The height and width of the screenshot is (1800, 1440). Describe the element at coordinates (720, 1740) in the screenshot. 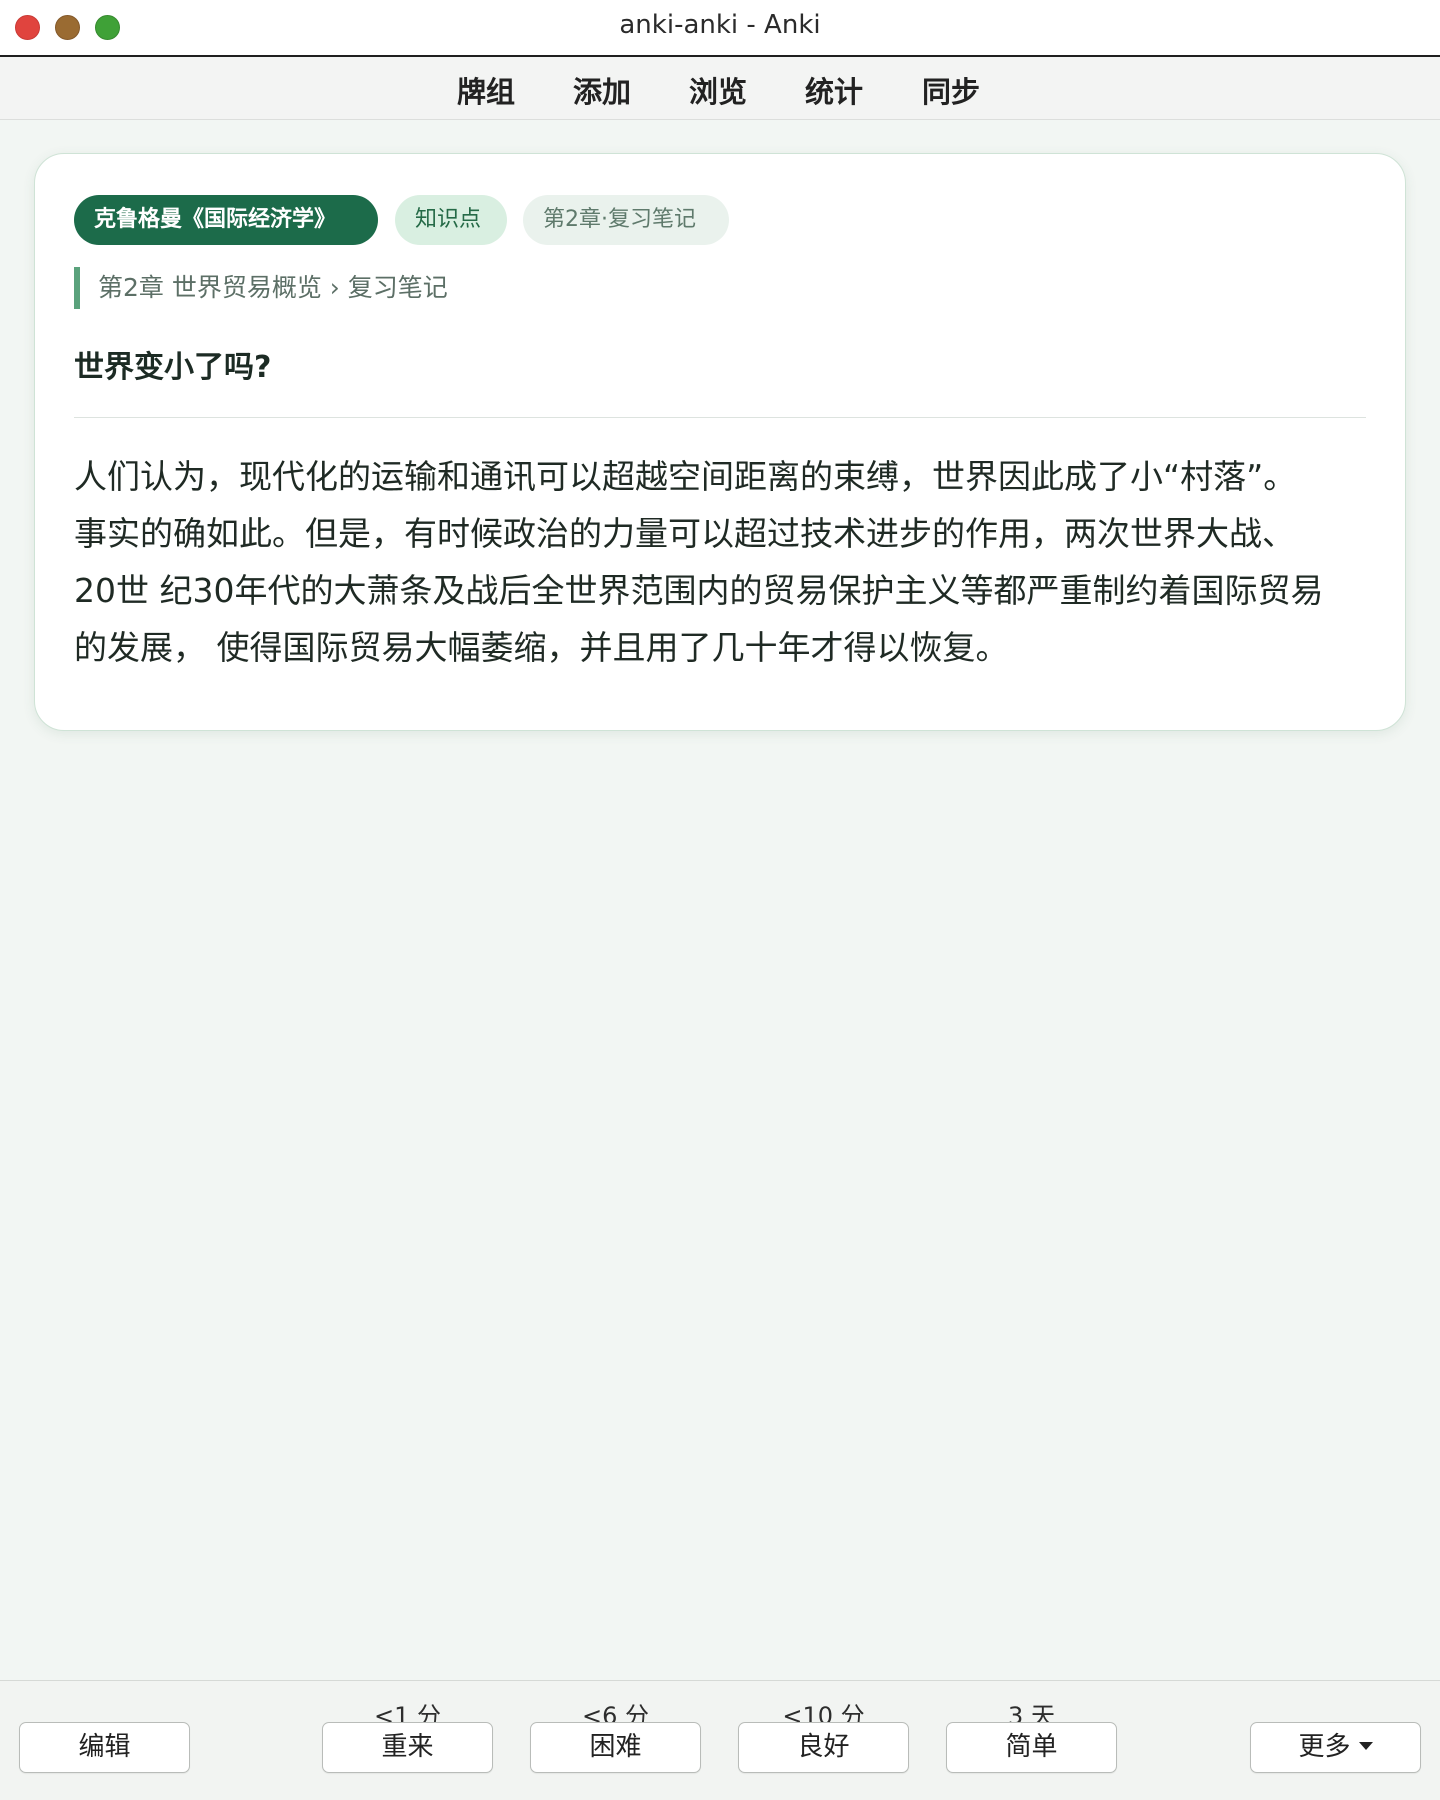

I see `review-bar: 编辑 <1 分 重来 <6 分 困难 <10 分 良好 3 天 简单 更多` at that location.